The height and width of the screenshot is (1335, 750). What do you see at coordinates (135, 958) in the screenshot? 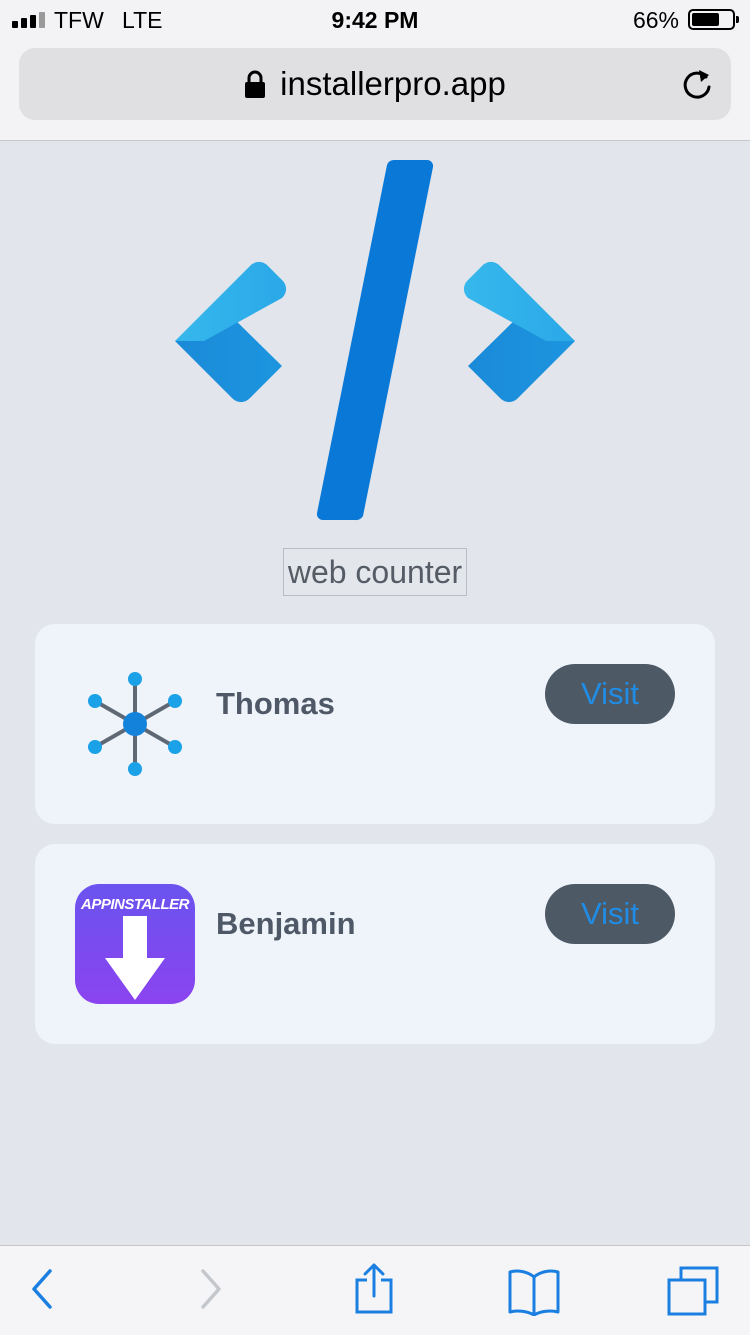
I see `download-arrow-icon` at bounding box center [135, 958].